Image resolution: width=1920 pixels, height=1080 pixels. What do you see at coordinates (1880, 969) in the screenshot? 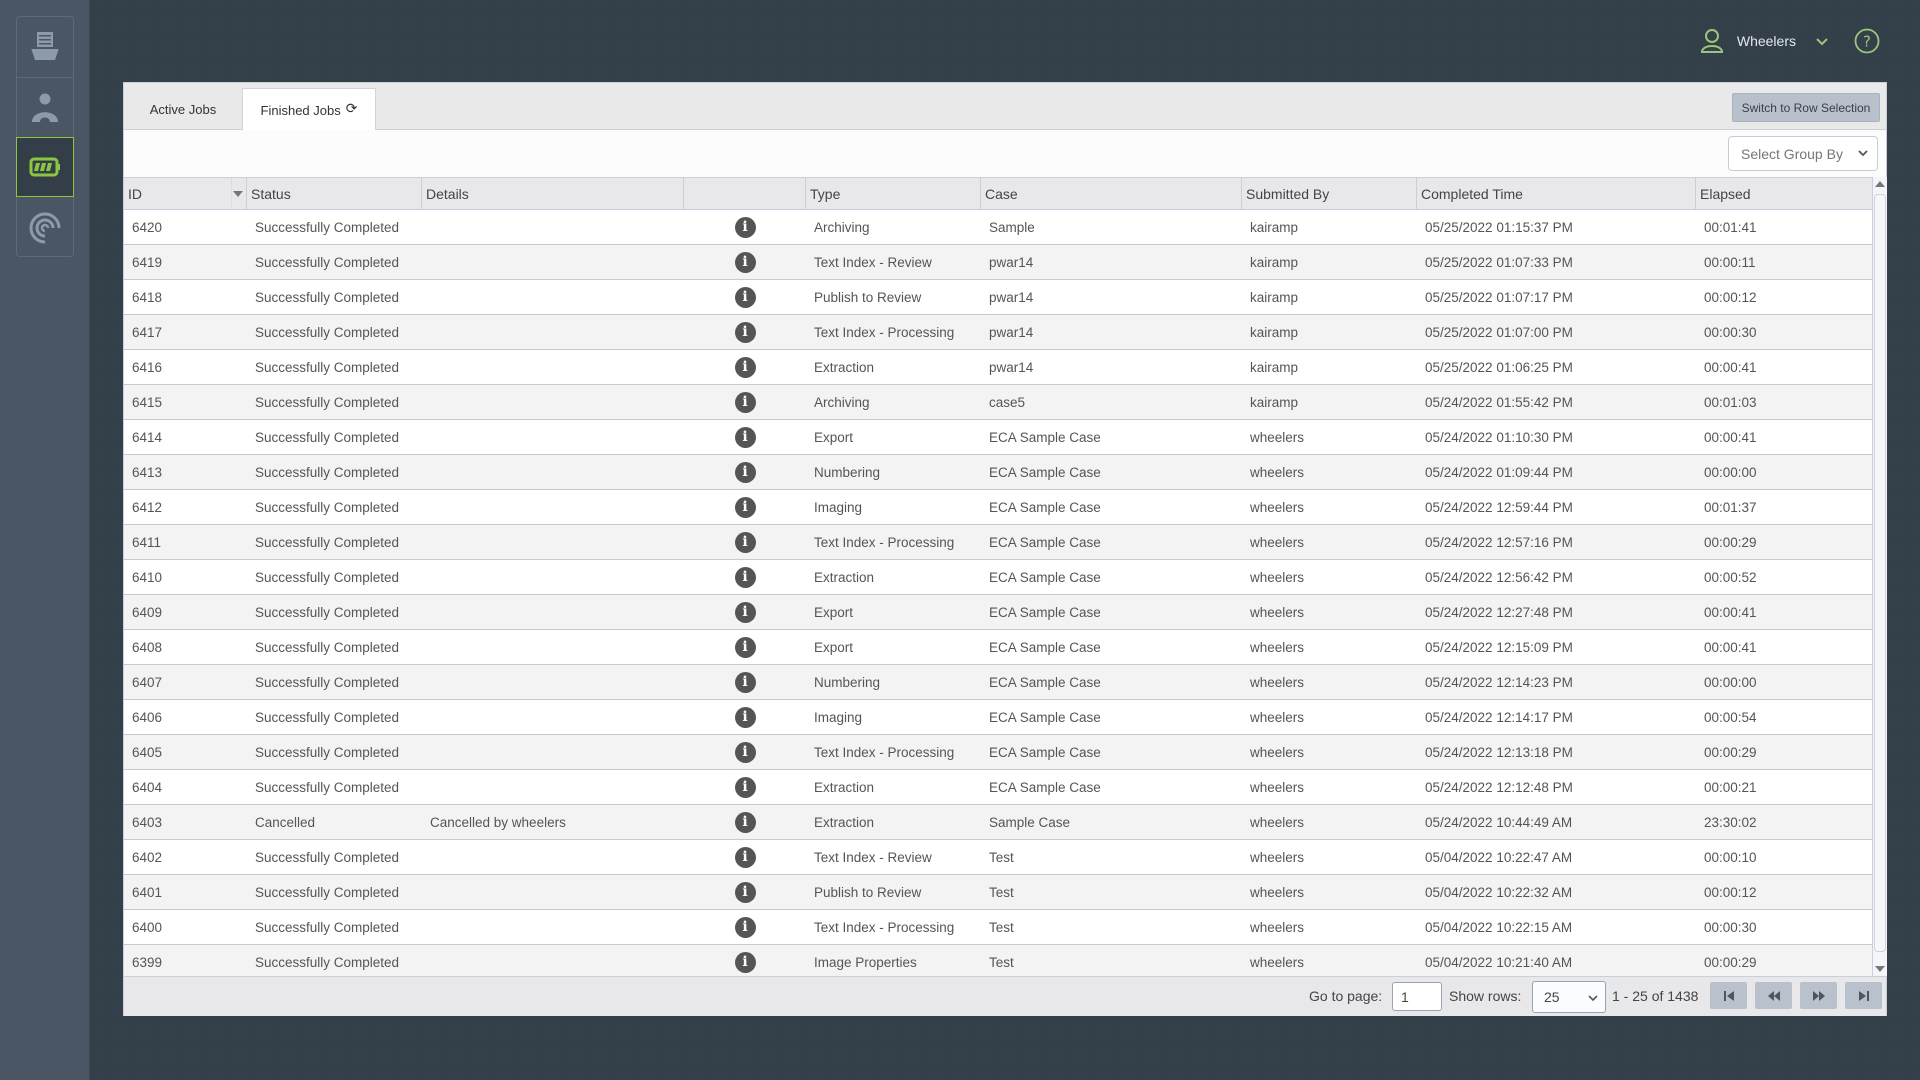
I see `scroll-down-arrow` at bounding box center [1880, 969].